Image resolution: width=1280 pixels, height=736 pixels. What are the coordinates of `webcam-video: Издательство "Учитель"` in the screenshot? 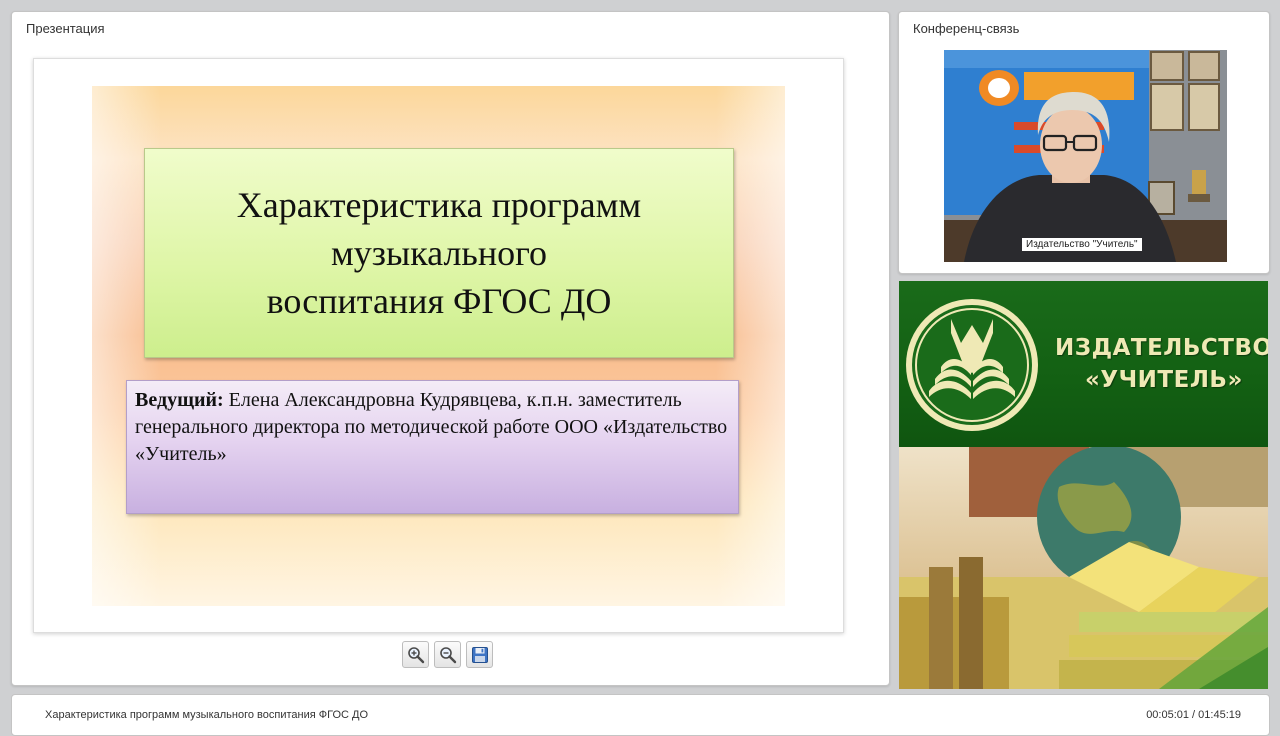 It's located at (1085, 156).